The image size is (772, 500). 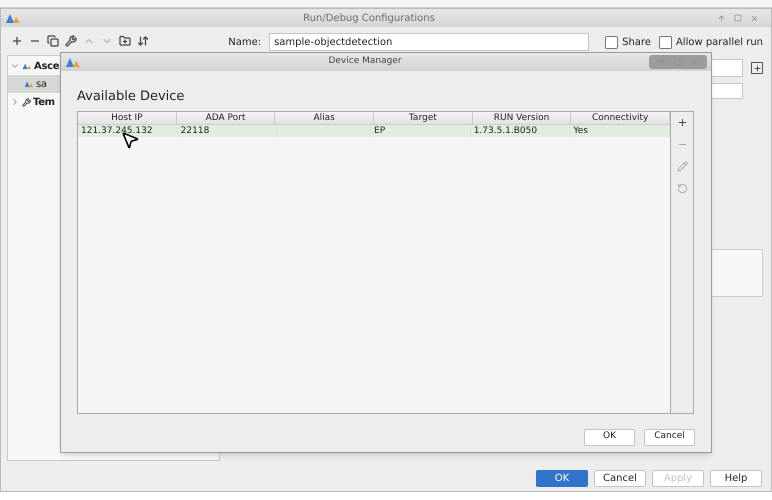 I want to click on section-heading: Available Device, so click(x=131, y=97).